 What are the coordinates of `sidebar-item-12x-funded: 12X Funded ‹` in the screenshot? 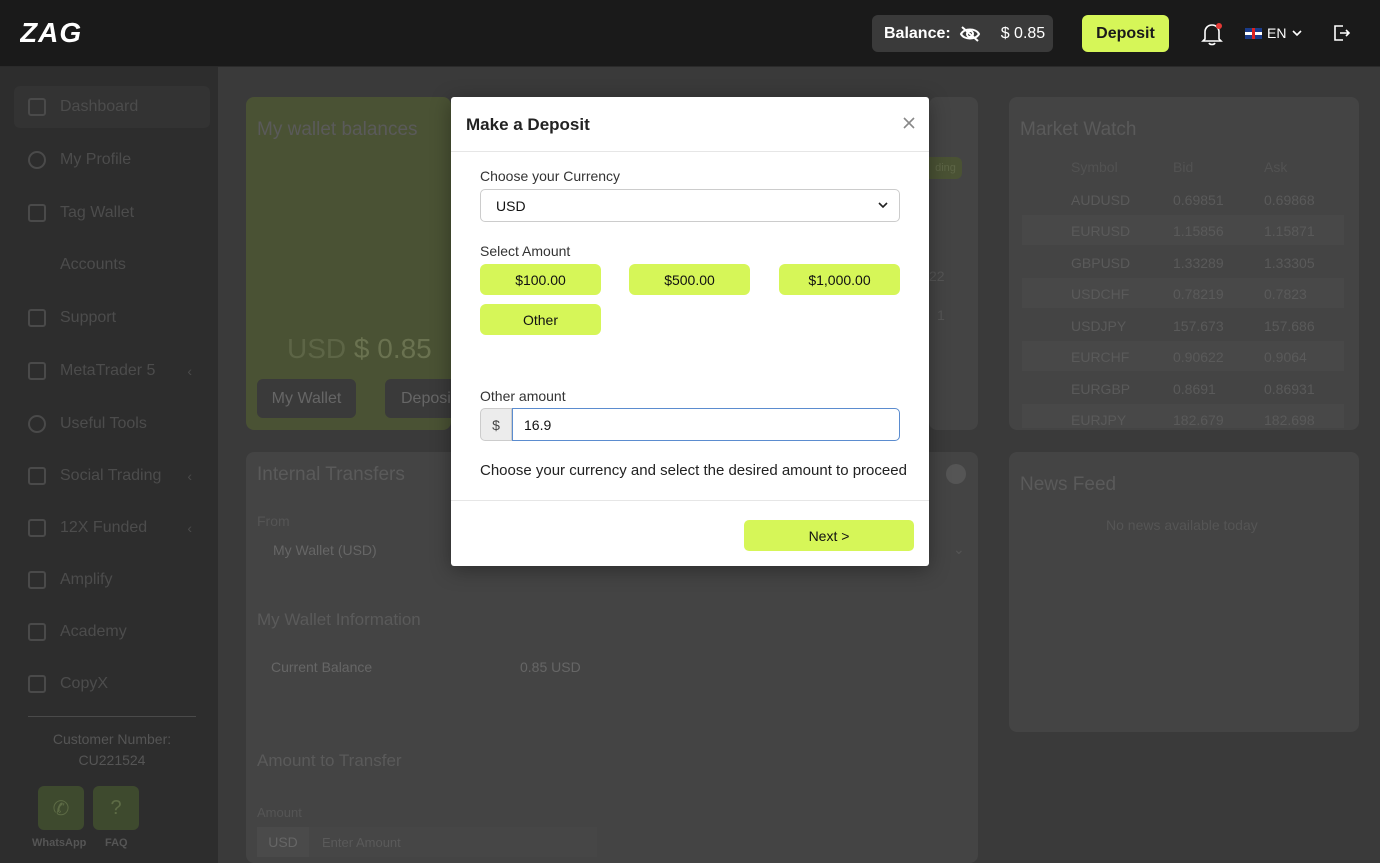 It's located at (112, 528).